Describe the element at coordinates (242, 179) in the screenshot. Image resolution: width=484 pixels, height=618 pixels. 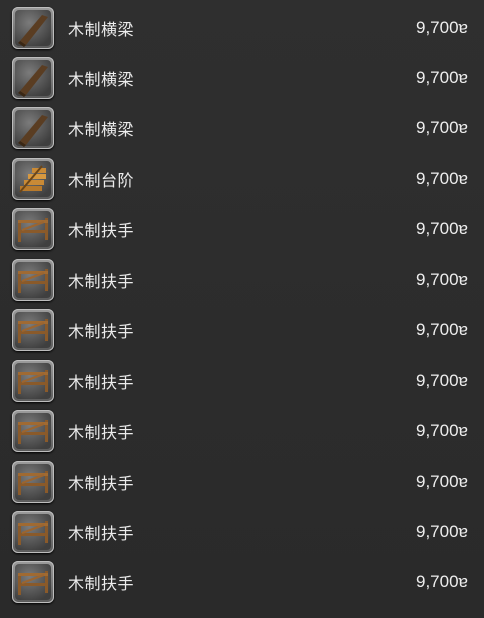
I see `list-item: 木制台阶 9,700ɐ` at that location.